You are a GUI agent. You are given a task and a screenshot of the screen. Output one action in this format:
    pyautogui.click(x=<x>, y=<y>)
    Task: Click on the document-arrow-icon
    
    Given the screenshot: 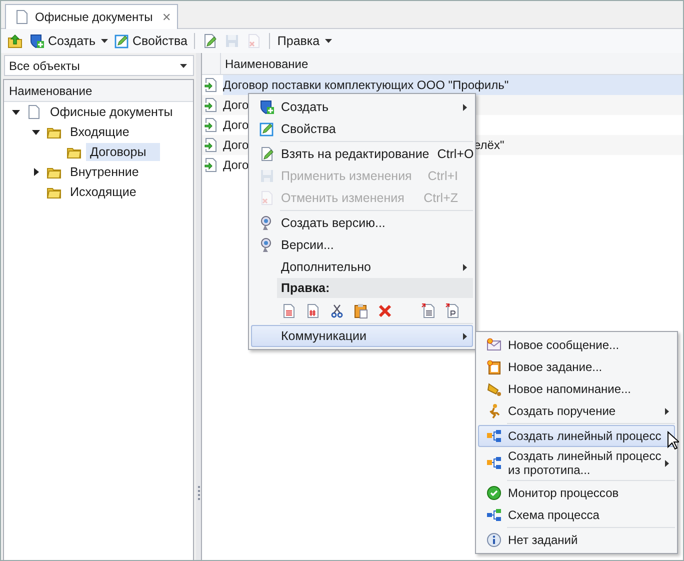 What is the action you would take?
    pyautogui.click(x=429, y=311)
    